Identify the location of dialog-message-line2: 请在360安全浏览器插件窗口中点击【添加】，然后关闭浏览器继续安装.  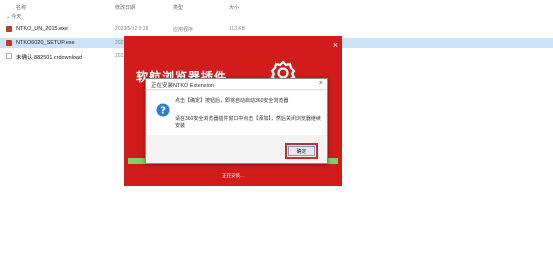
(248, 122).